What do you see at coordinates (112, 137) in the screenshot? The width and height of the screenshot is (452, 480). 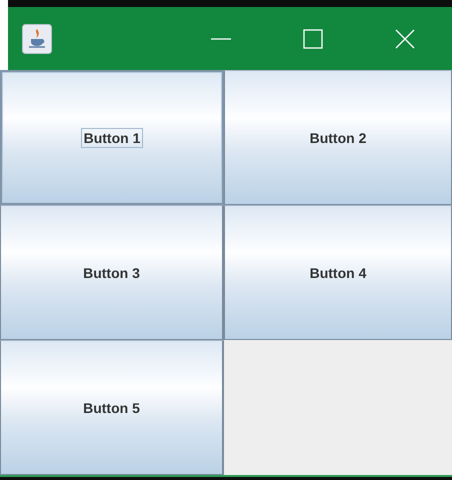 I see `push-button: Button 1` at bounding box center [112, 137].